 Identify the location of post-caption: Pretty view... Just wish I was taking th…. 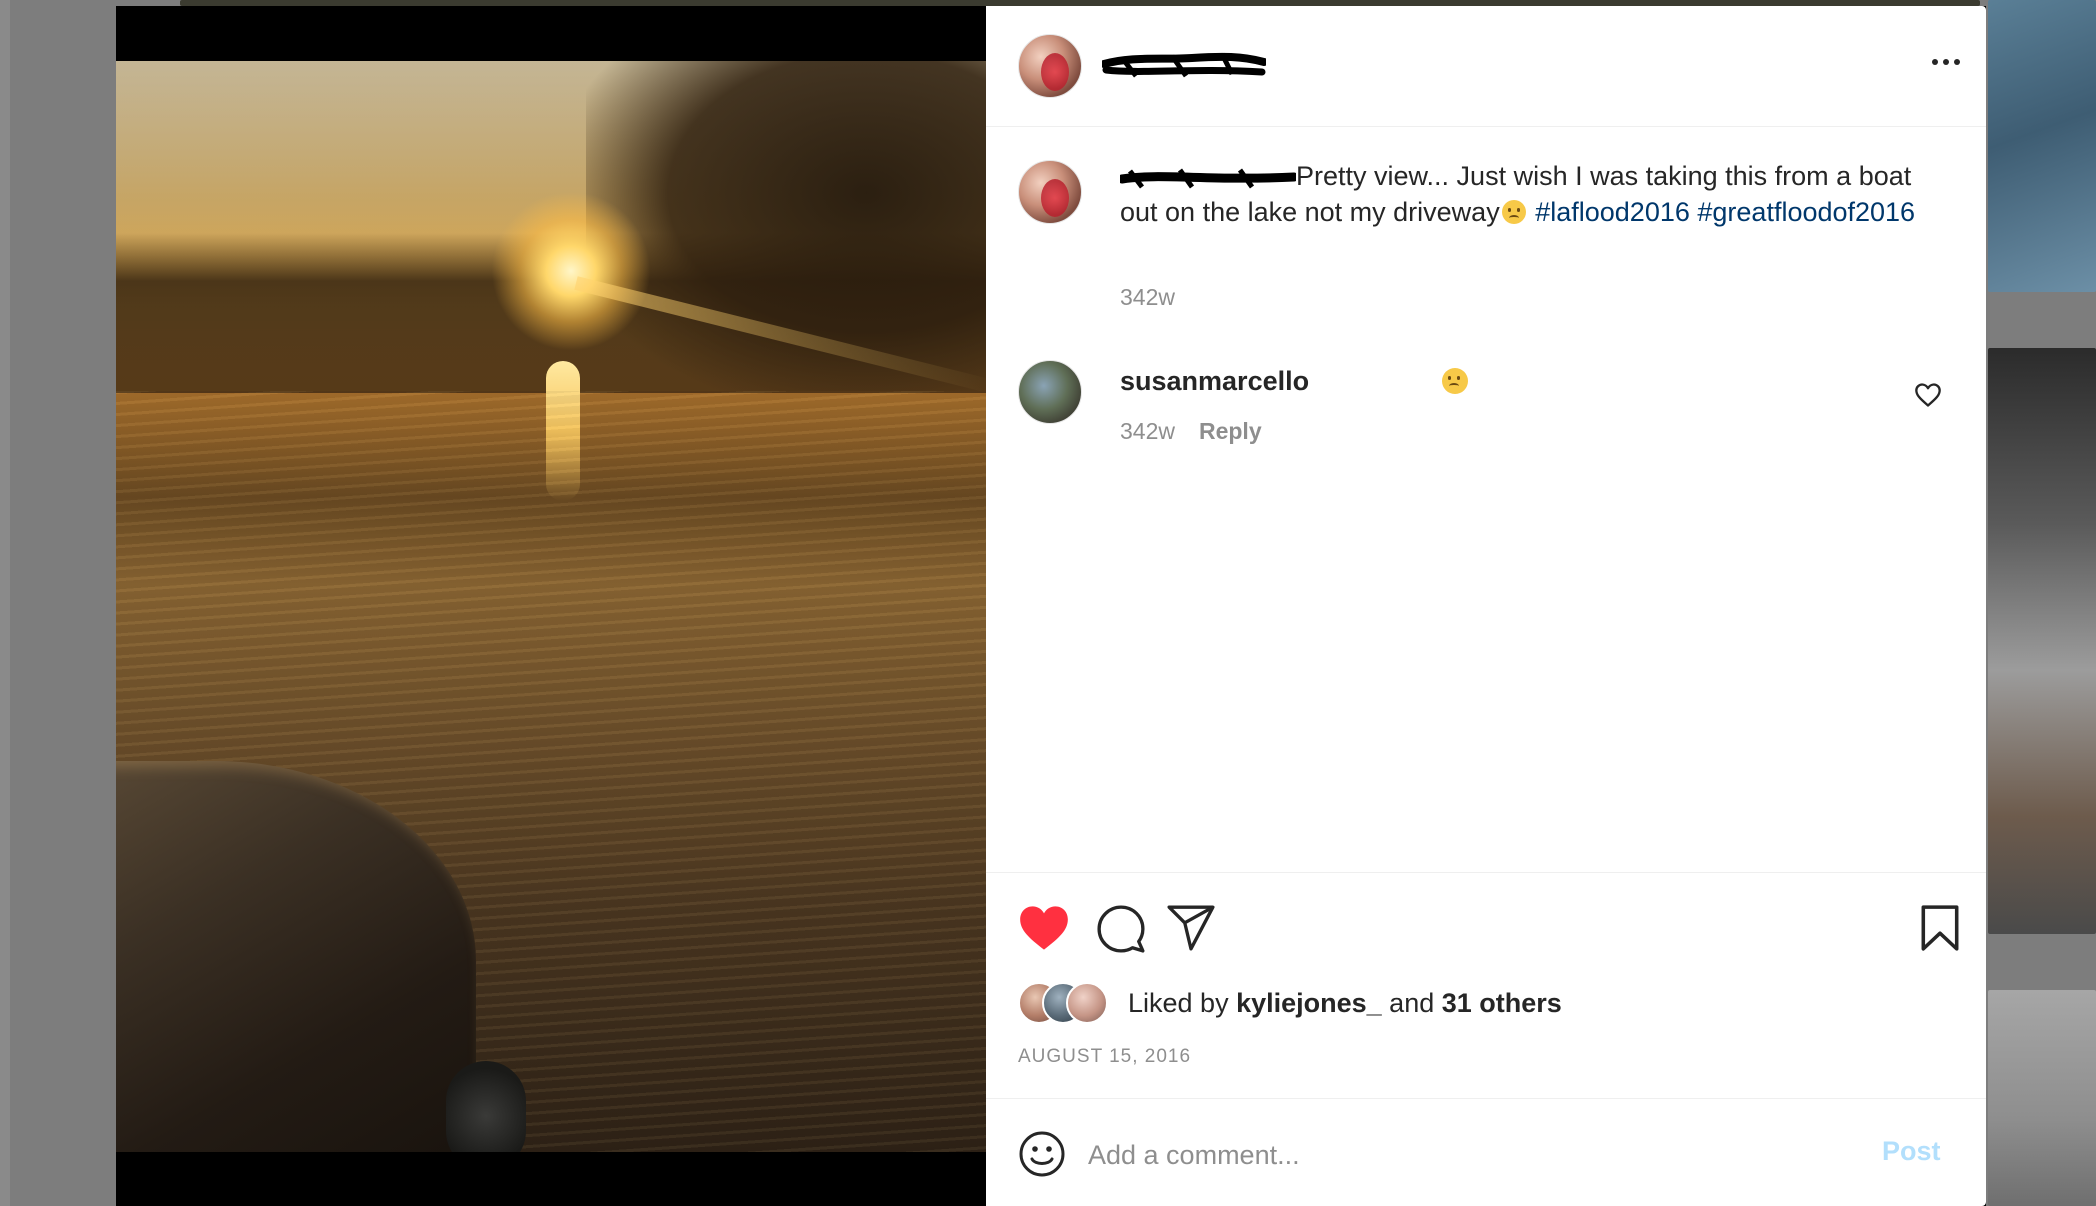
(1520, 194).